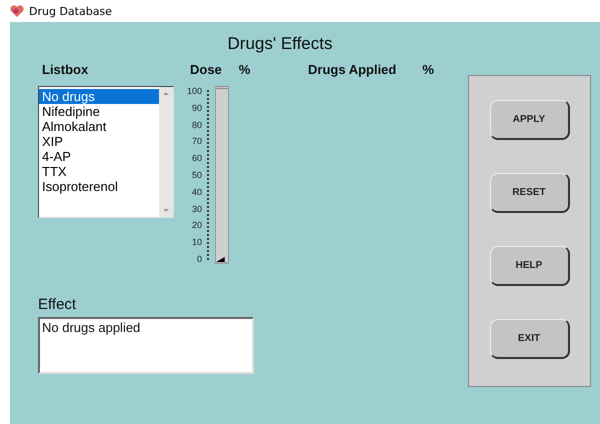 Image resolution: width=600 pixels, height=424 pixels. Describe the element at coordinates (65, 70) in the screenshot. I see `listbox-label: Listbox` at that location.